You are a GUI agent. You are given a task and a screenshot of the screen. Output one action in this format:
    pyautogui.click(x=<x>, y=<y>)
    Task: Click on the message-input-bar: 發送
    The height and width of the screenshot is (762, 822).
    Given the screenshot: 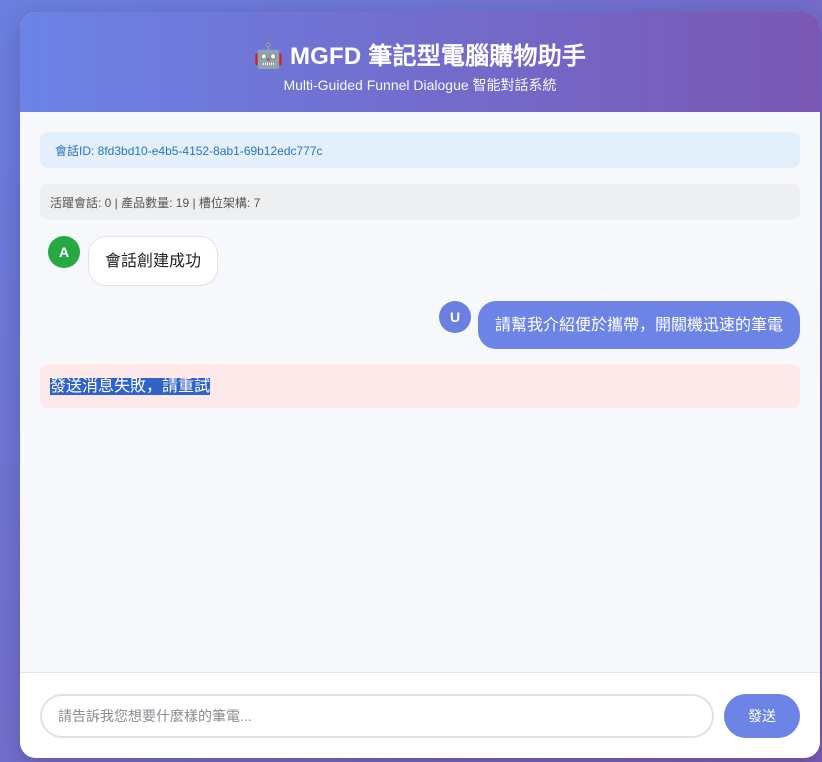 What is the action you would take?
    pyautogui.click(x=420, y=715)
    